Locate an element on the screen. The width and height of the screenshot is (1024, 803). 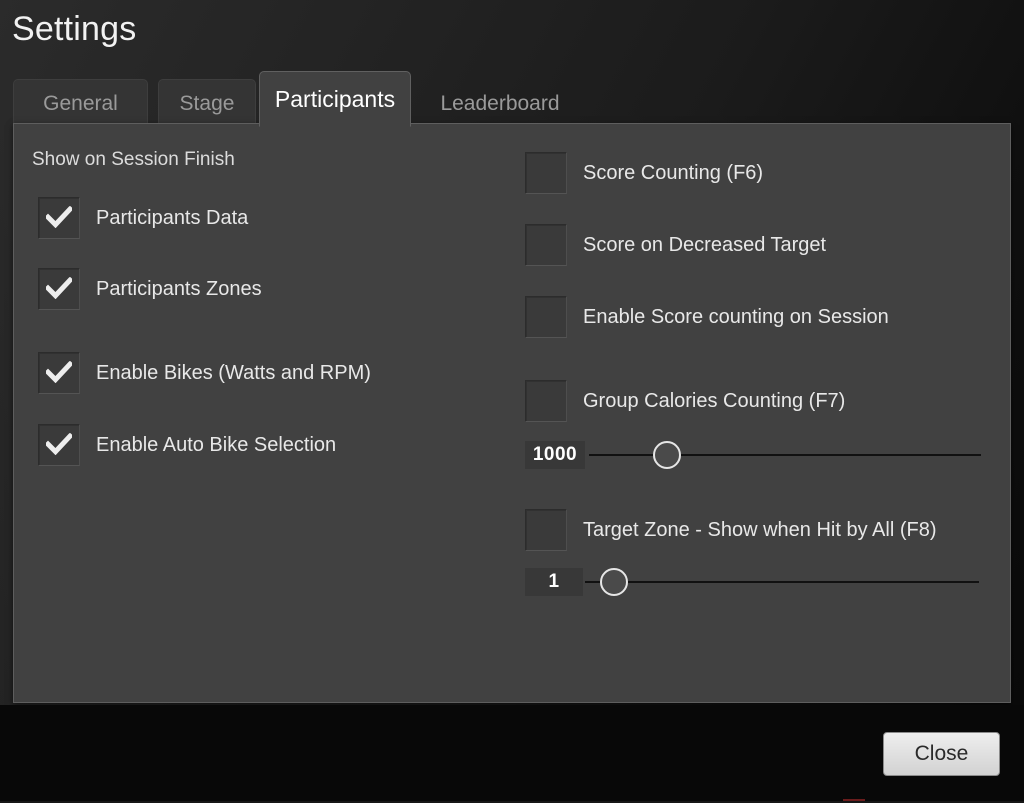
checkbox-participants-data is located at coordinates (59, 218).